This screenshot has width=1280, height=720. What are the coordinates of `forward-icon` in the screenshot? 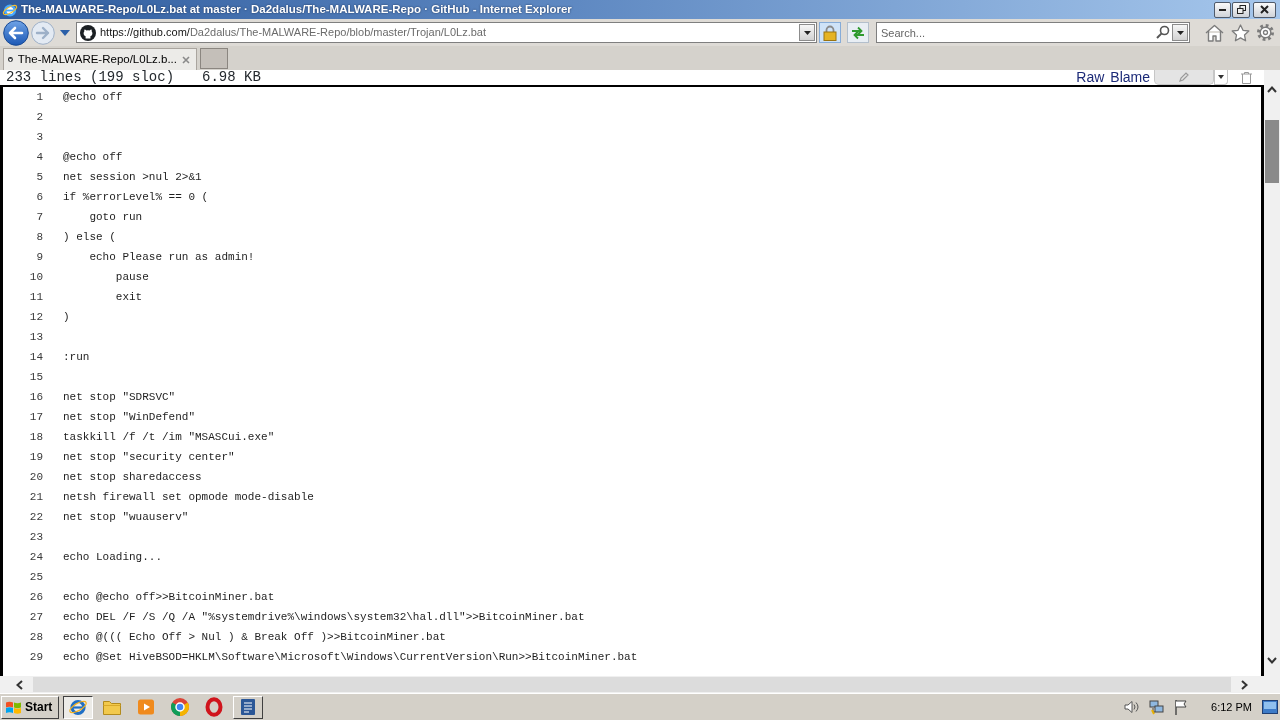 It's located at (43, 32).